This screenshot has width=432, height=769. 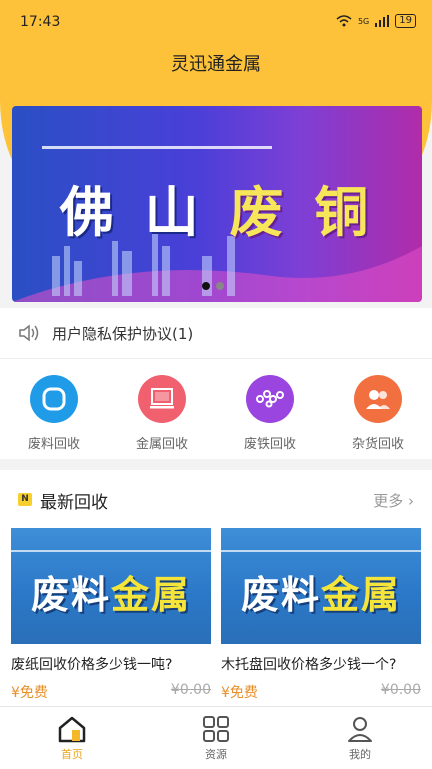 I want to click on category-label: 杂货回收, so click(x=377, y=444).